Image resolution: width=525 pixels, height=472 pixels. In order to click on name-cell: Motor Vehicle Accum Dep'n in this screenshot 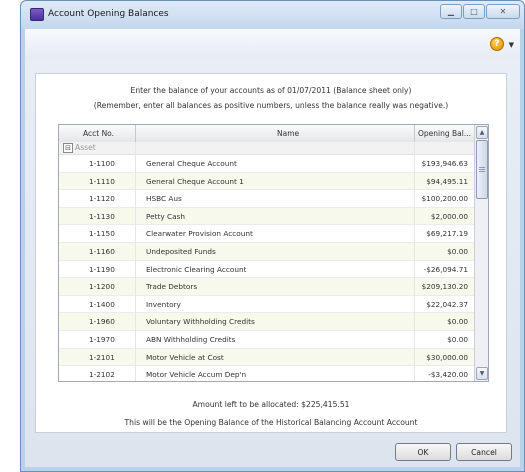, I will do `click(196, 375)`.